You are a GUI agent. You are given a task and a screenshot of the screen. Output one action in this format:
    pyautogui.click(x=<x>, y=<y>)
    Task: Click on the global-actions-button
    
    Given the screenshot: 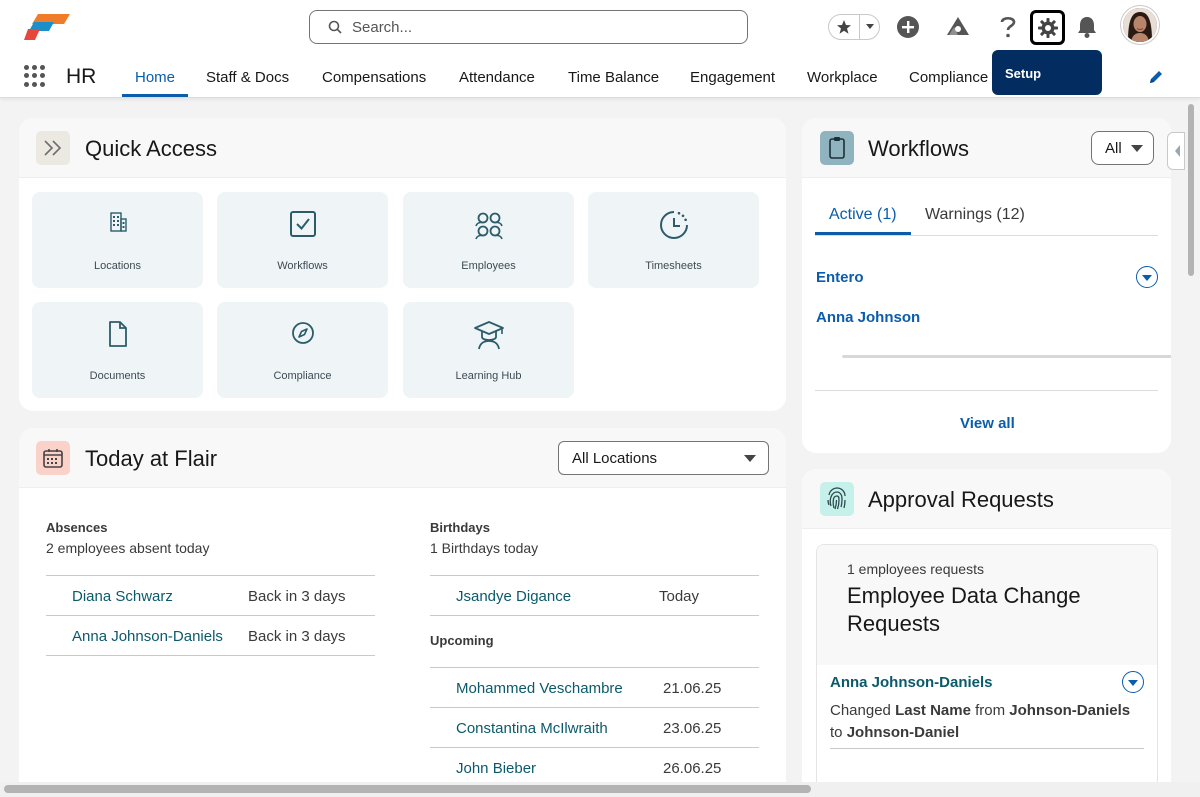 What is the action you would take?
    pyautogui.click(x=908, y=27)
    